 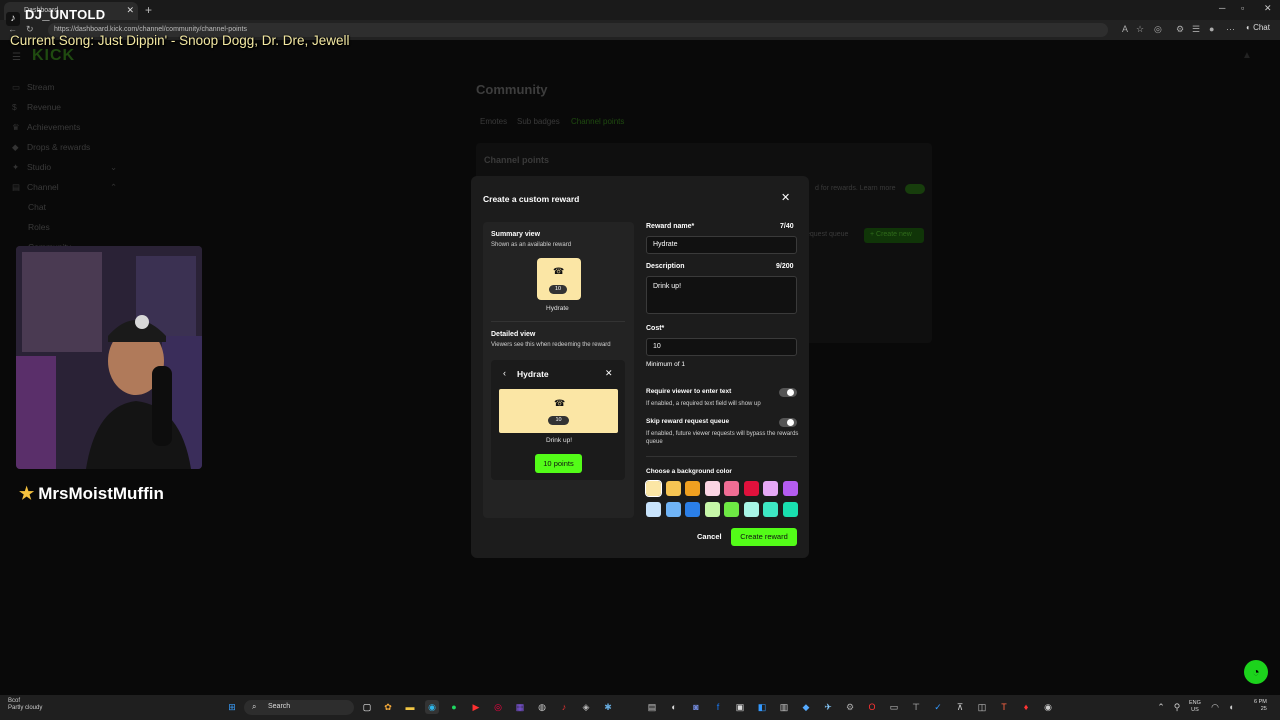 I want to click on app-icon-12: ⚙, so click(x=850, y=707).